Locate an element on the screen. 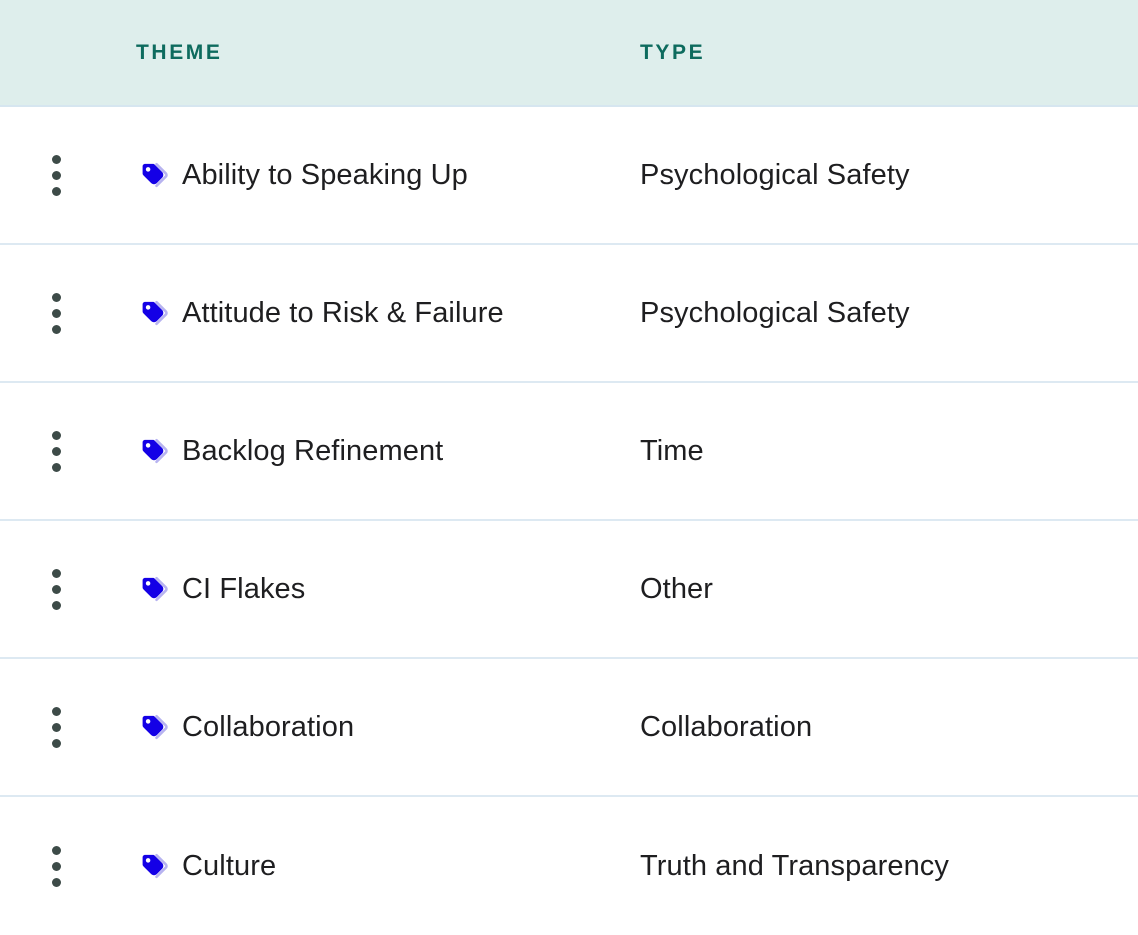 The height and width of the screenshot is (935, 1138). table-cell-type: Collaboration is located at coordinates (889, 727).